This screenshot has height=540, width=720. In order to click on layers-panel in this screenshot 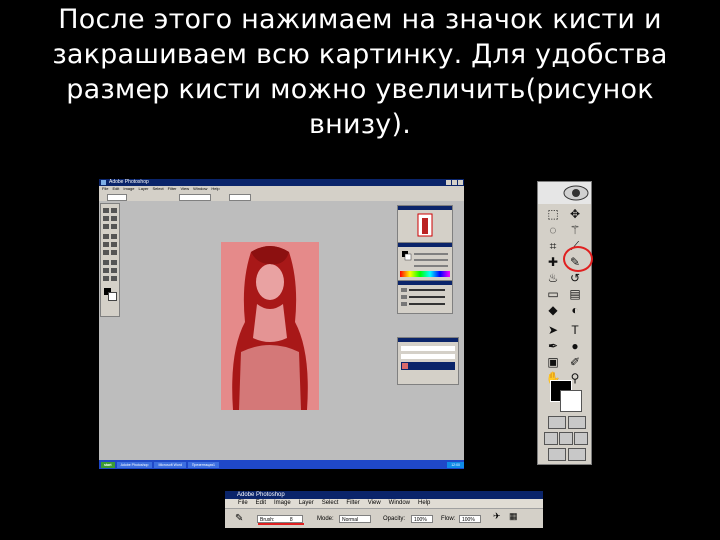, I will do `click(428, 361)`.